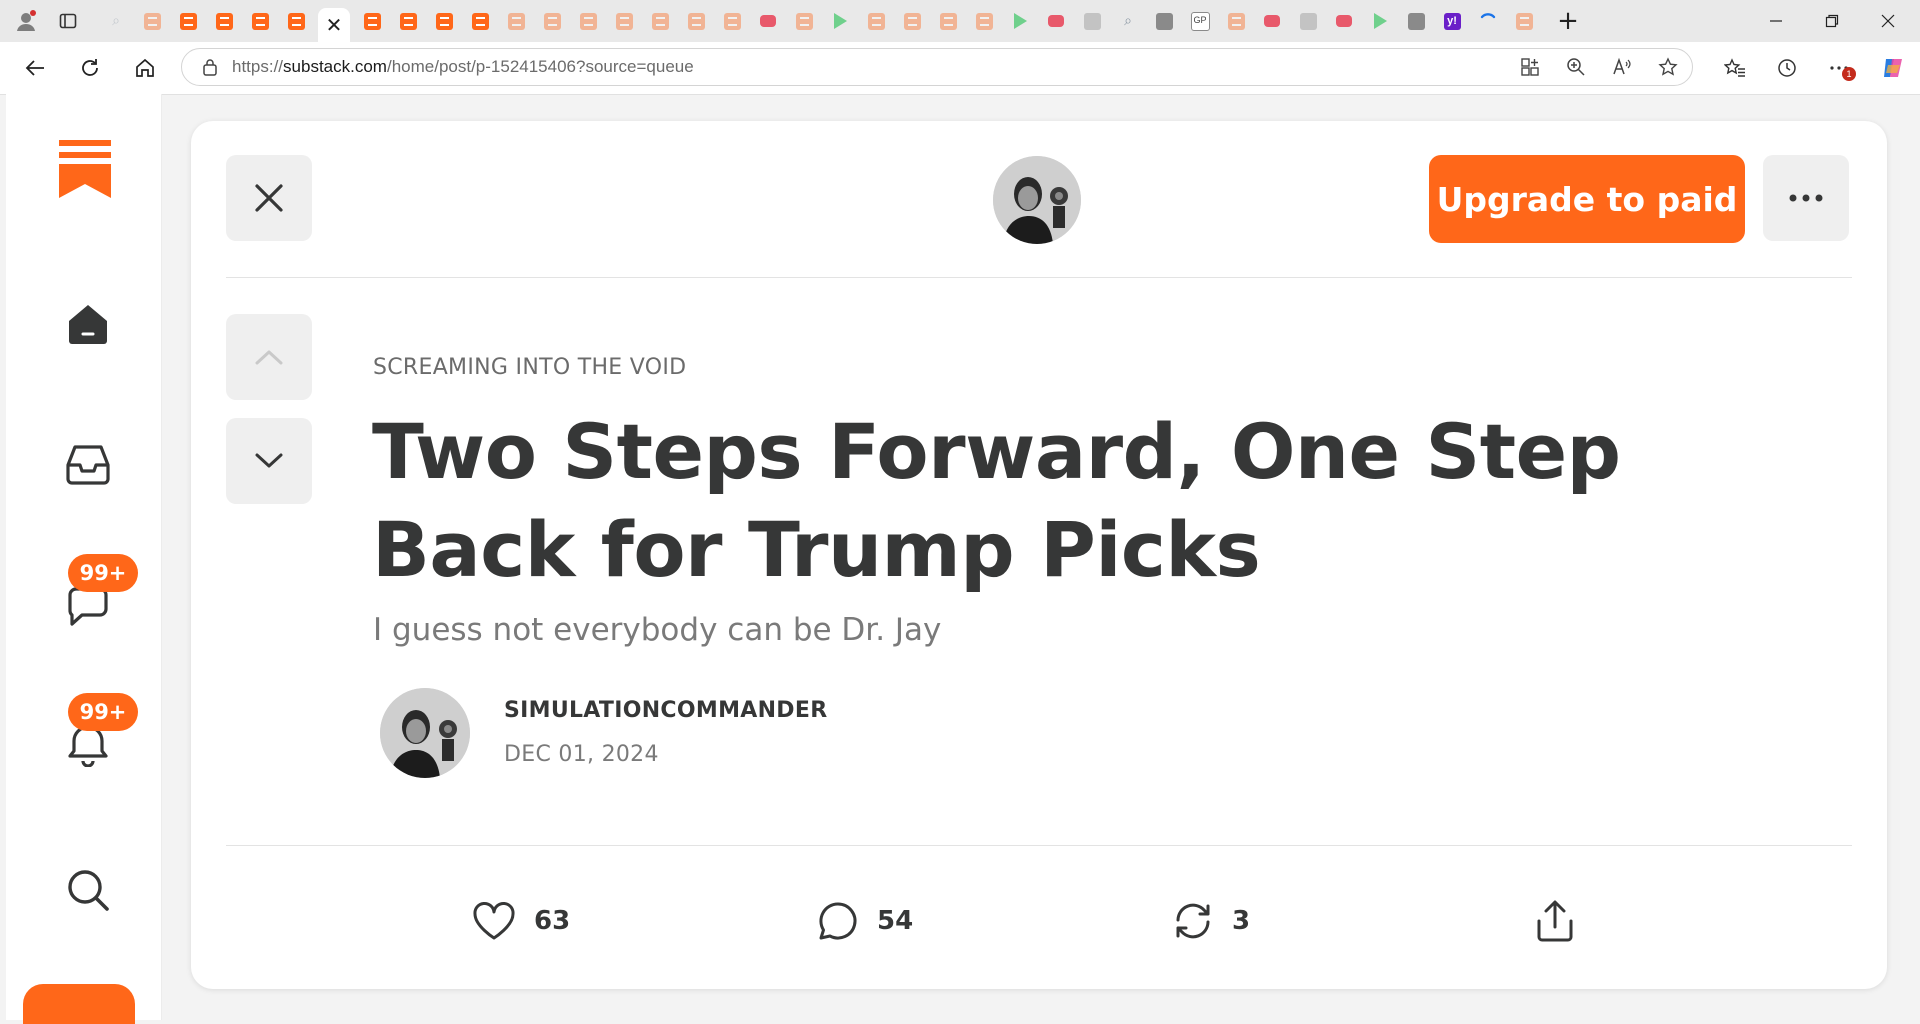 Image resolution: width=1920 pixels, height=1024 pixels. I want to click on comment-button: 54, so click(865, 921).